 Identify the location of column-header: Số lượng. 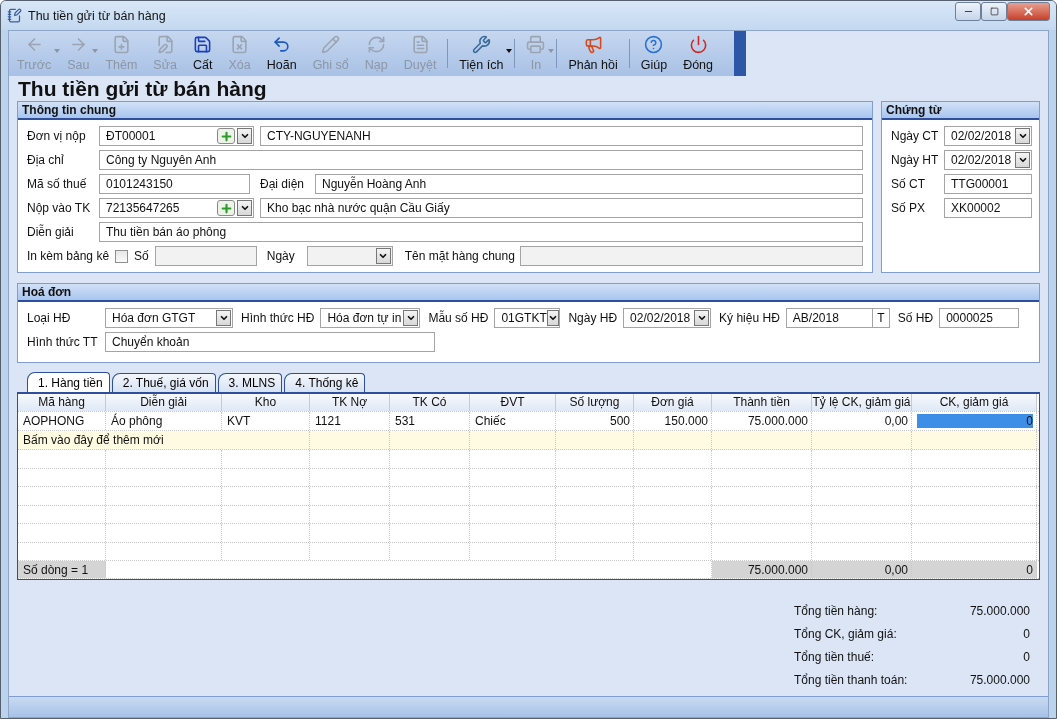
(595, 402).